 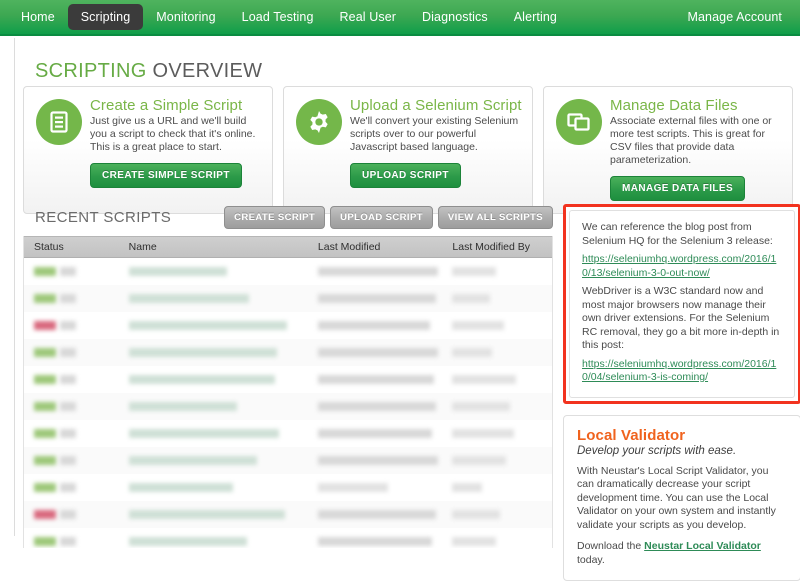 I want to click on gear-icon, so click(x=319, y=122).